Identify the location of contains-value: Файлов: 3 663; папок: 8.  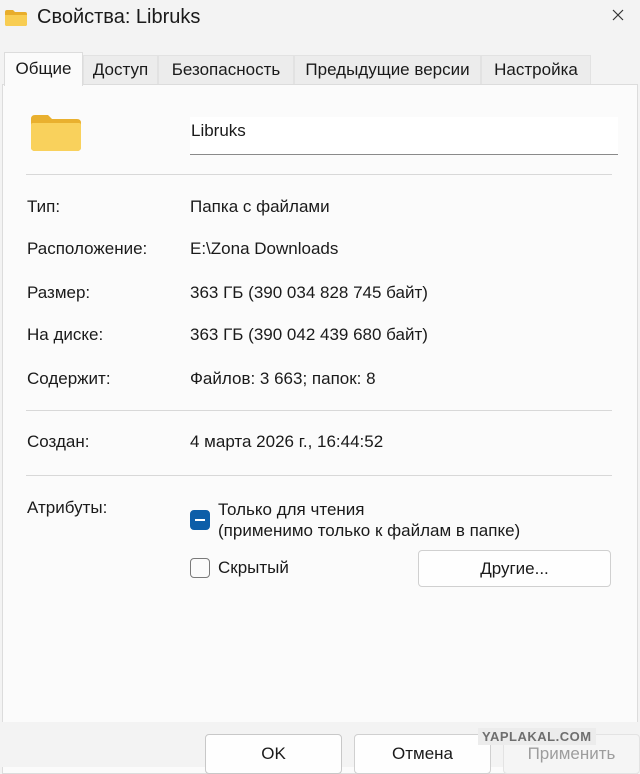
(283, 378).